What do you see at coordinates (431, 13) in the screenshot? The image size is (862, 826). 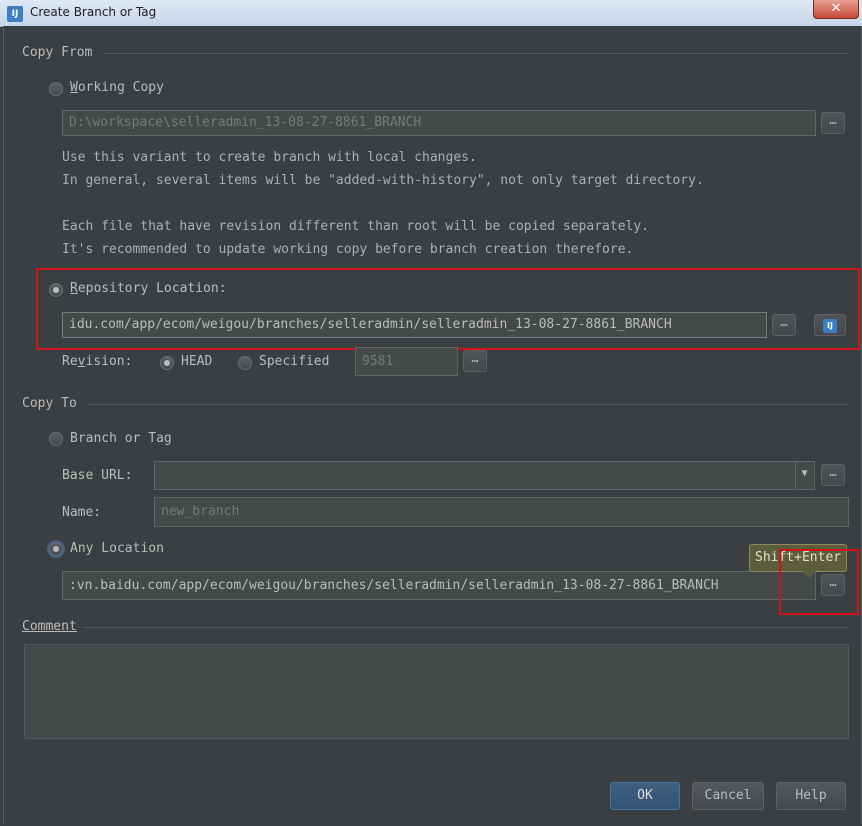 I see `title-bar: IJ Create Branch or Tag ✕` at bounding box center [431, 13].